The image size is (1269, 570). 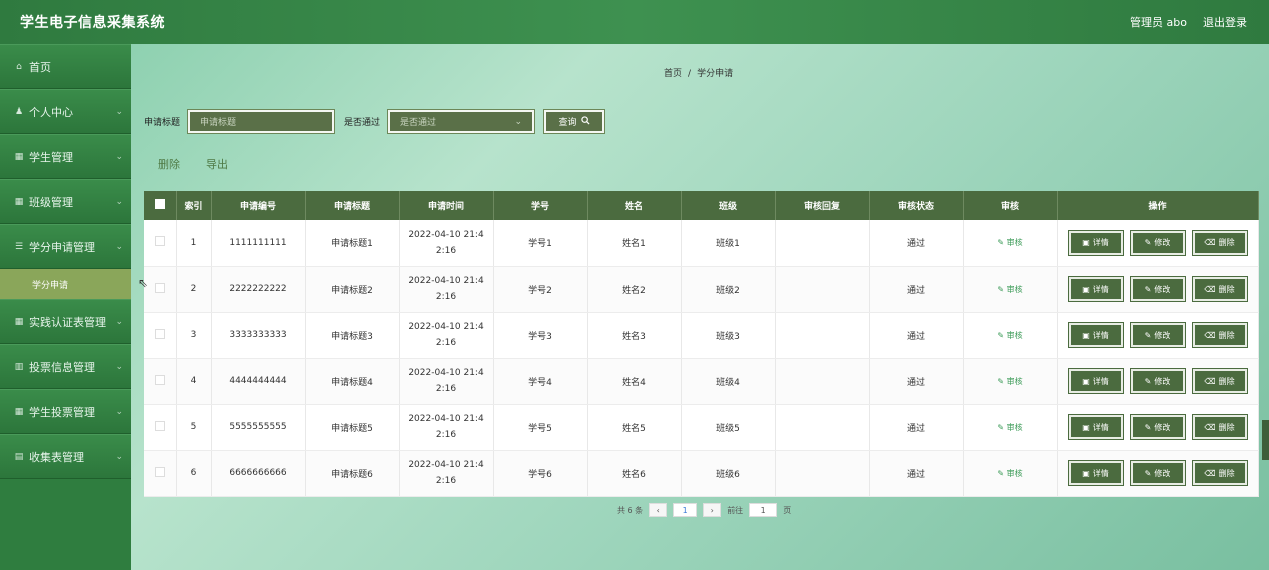 I want to click on cell-cls: 班级1, so click(x=728, y=243).